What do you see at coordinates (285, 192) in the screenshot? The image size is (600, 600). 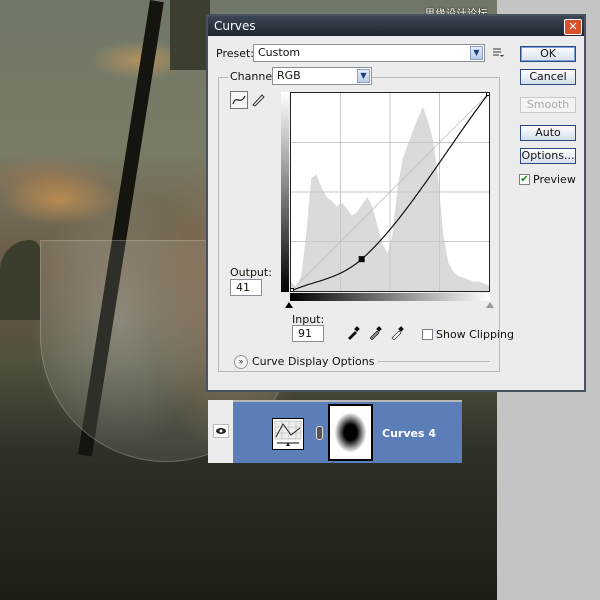 I see `output-gradient-bar` at bounding box center [285, 192].